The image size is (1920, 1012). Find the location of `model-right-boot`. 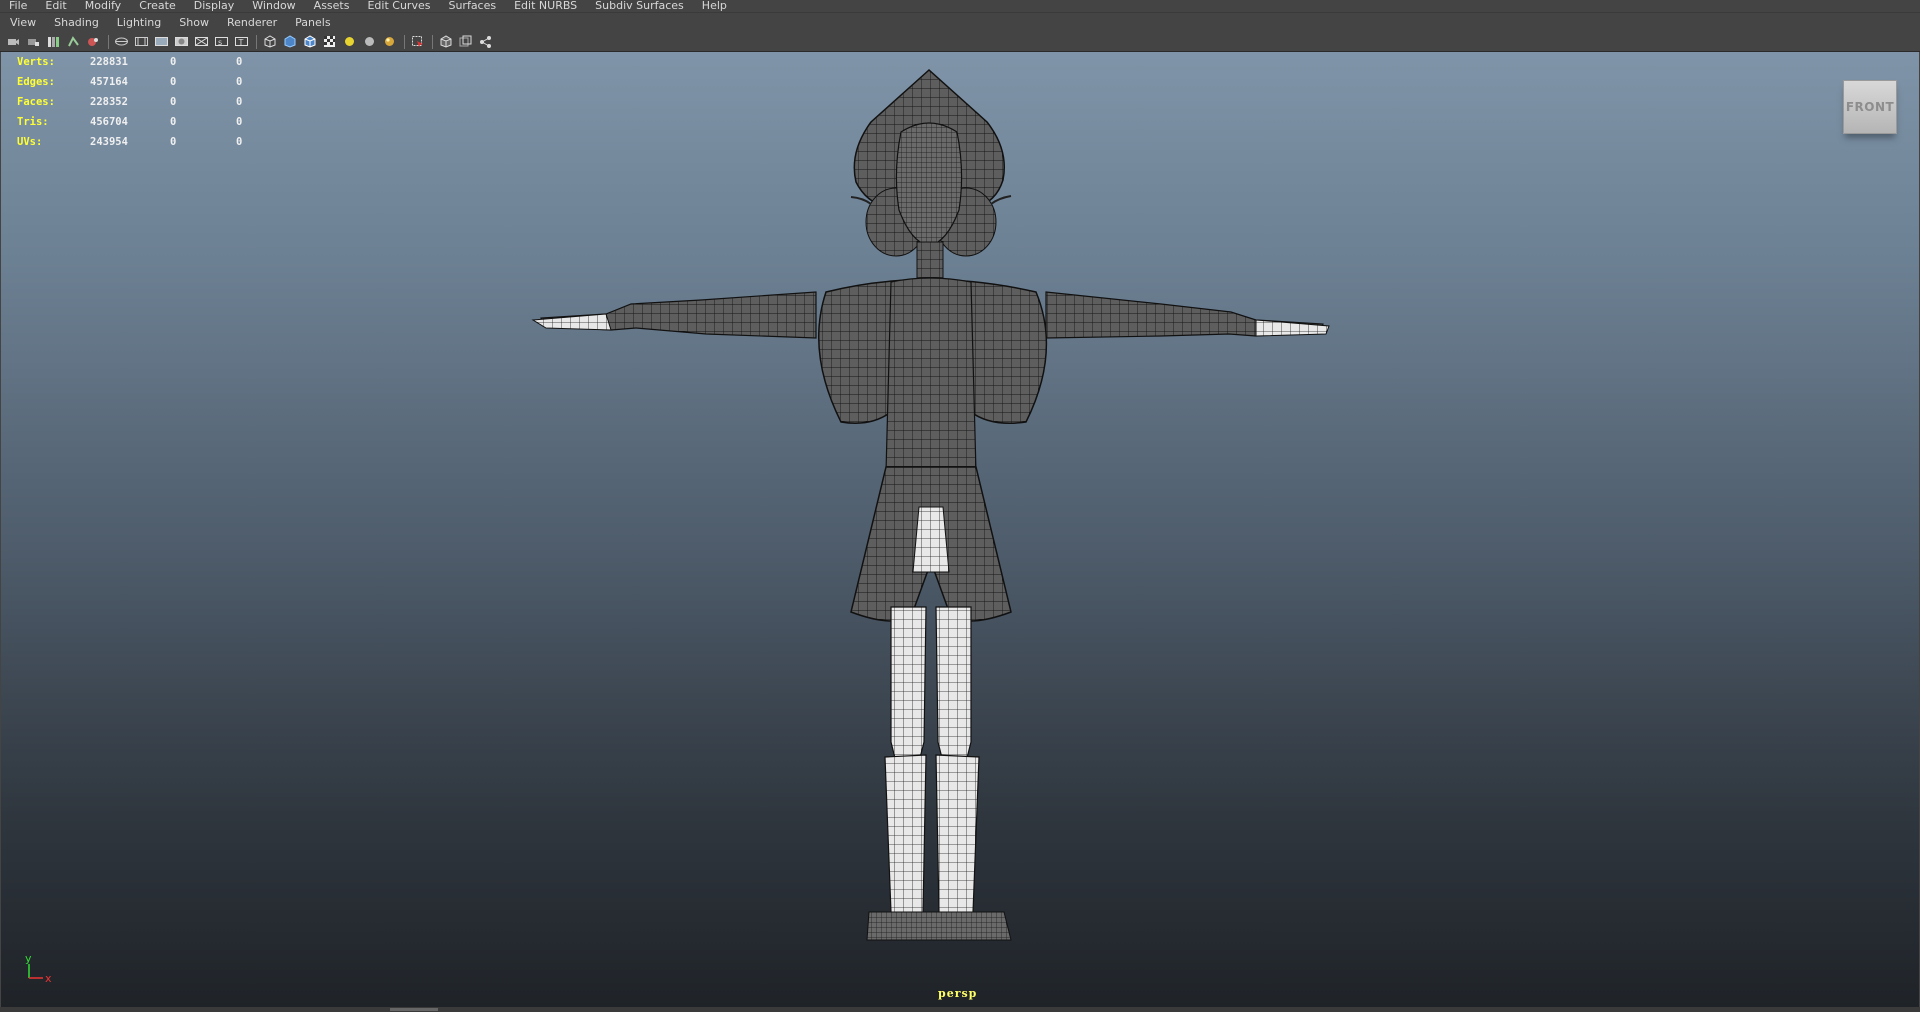

model-right-boot is located at coordinates (957, 843).